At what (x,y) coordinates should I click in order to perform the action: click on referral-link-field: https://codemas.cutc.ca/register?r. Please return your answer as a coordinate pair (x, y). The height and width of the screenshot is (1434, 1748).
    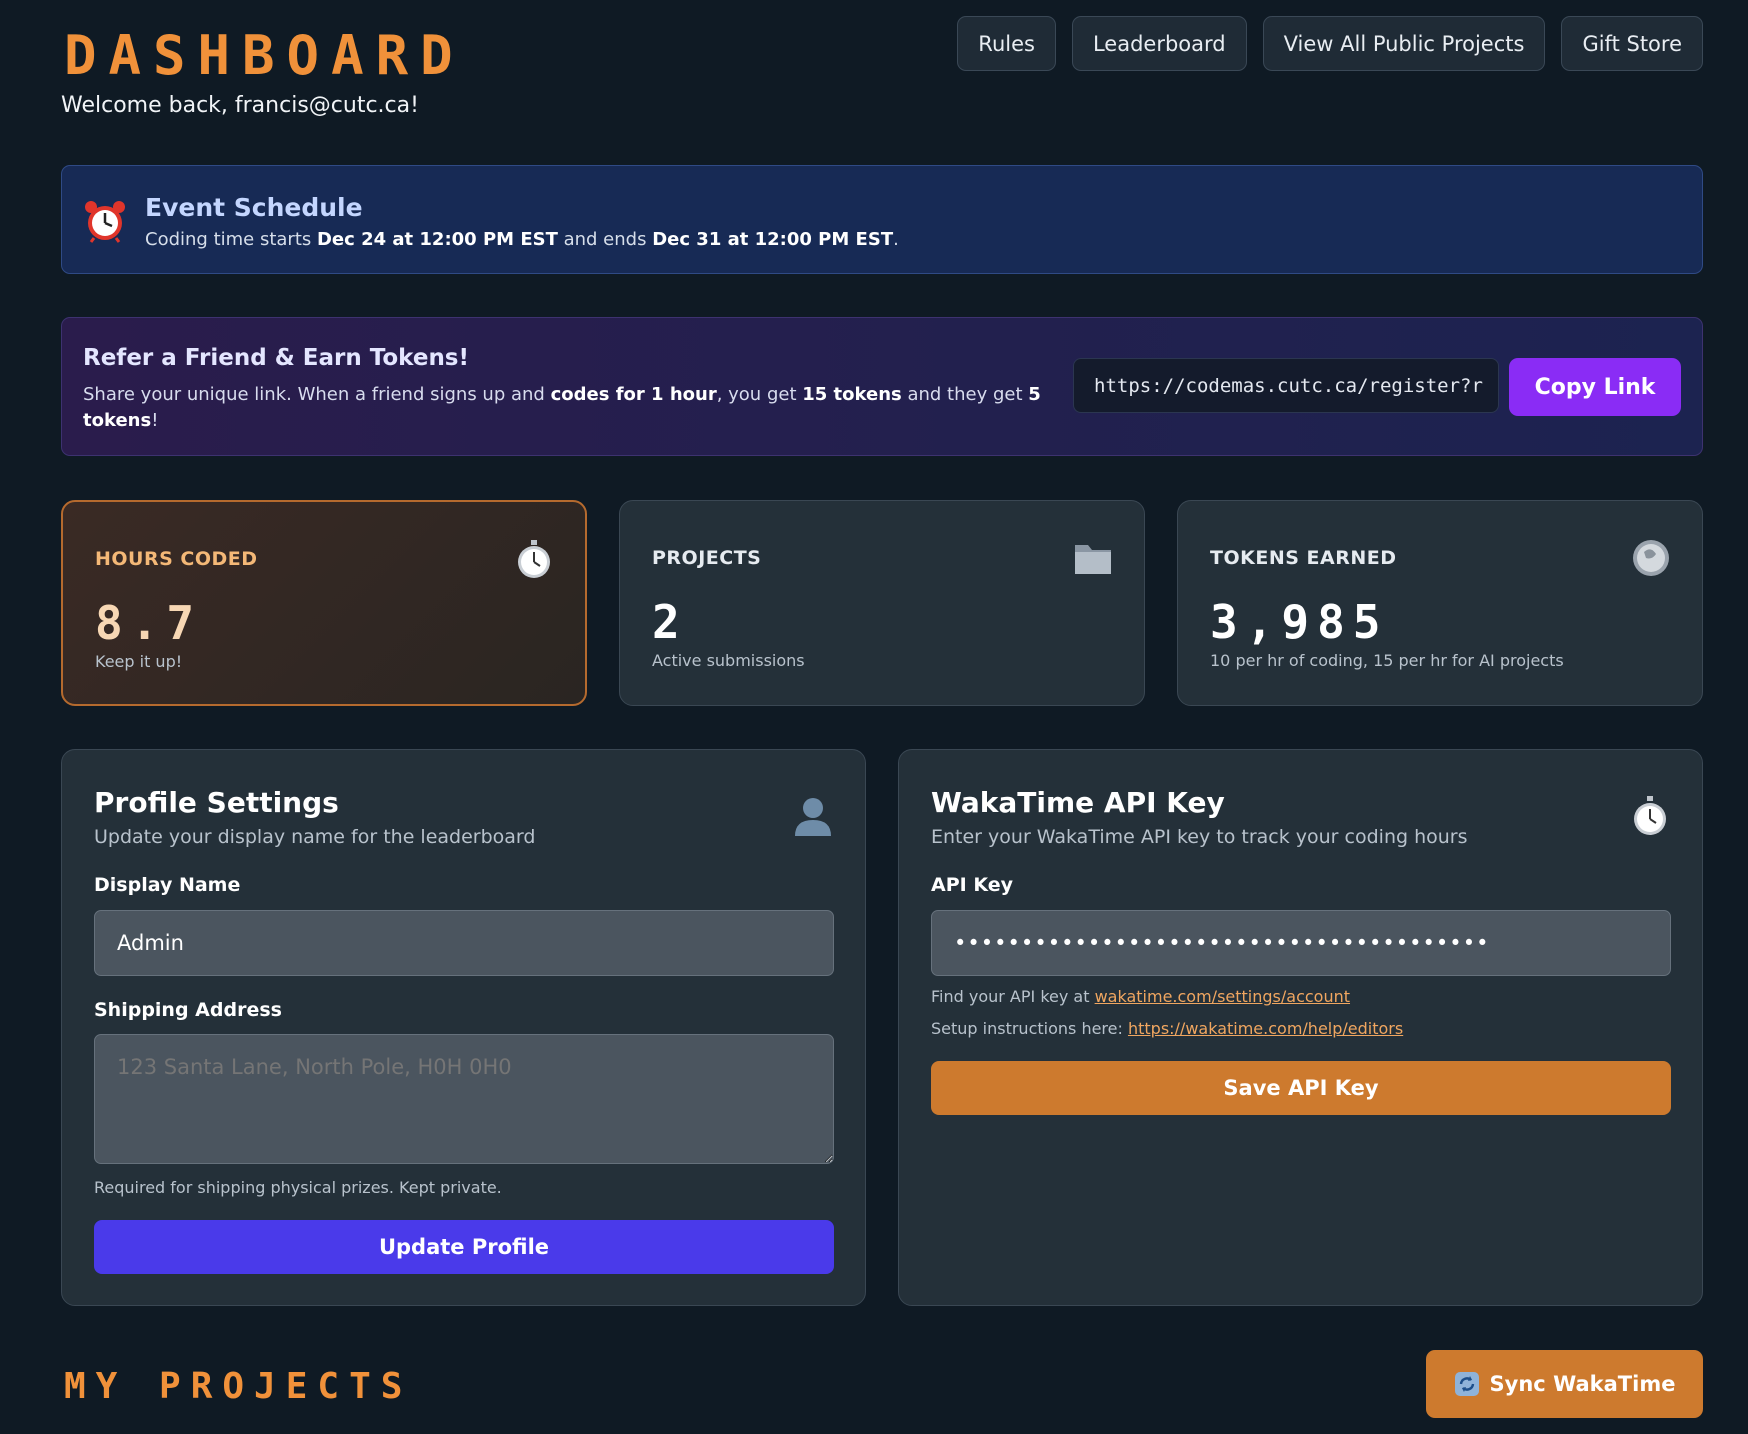
    Looking at the image, I should click on (1286, 385).